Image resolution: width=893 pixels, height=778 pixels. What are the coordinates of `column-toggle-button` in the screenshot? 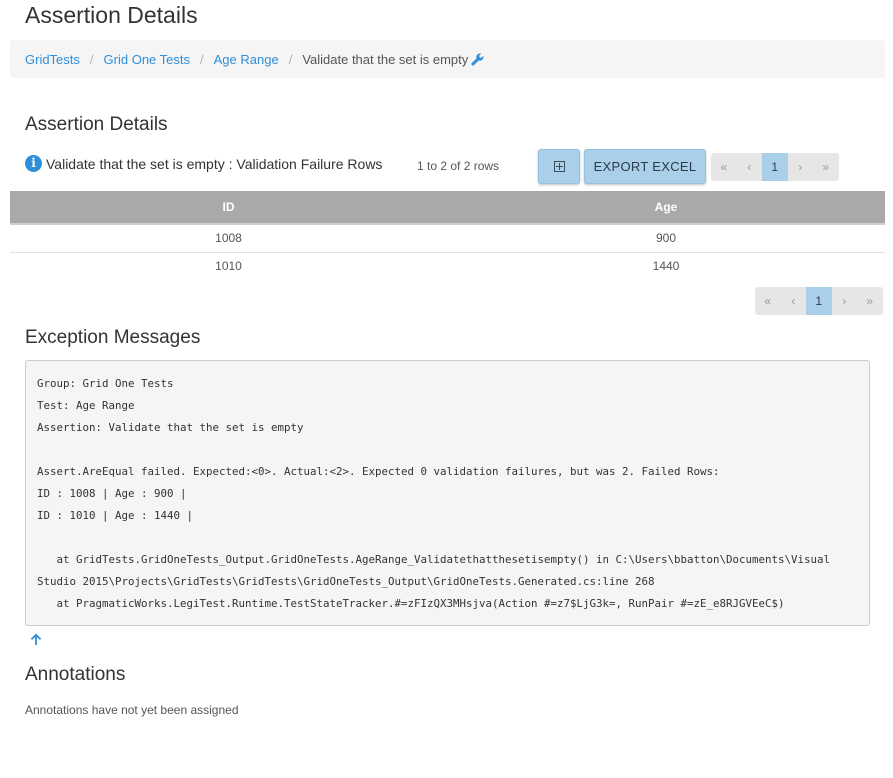 It's located at (559, 166).